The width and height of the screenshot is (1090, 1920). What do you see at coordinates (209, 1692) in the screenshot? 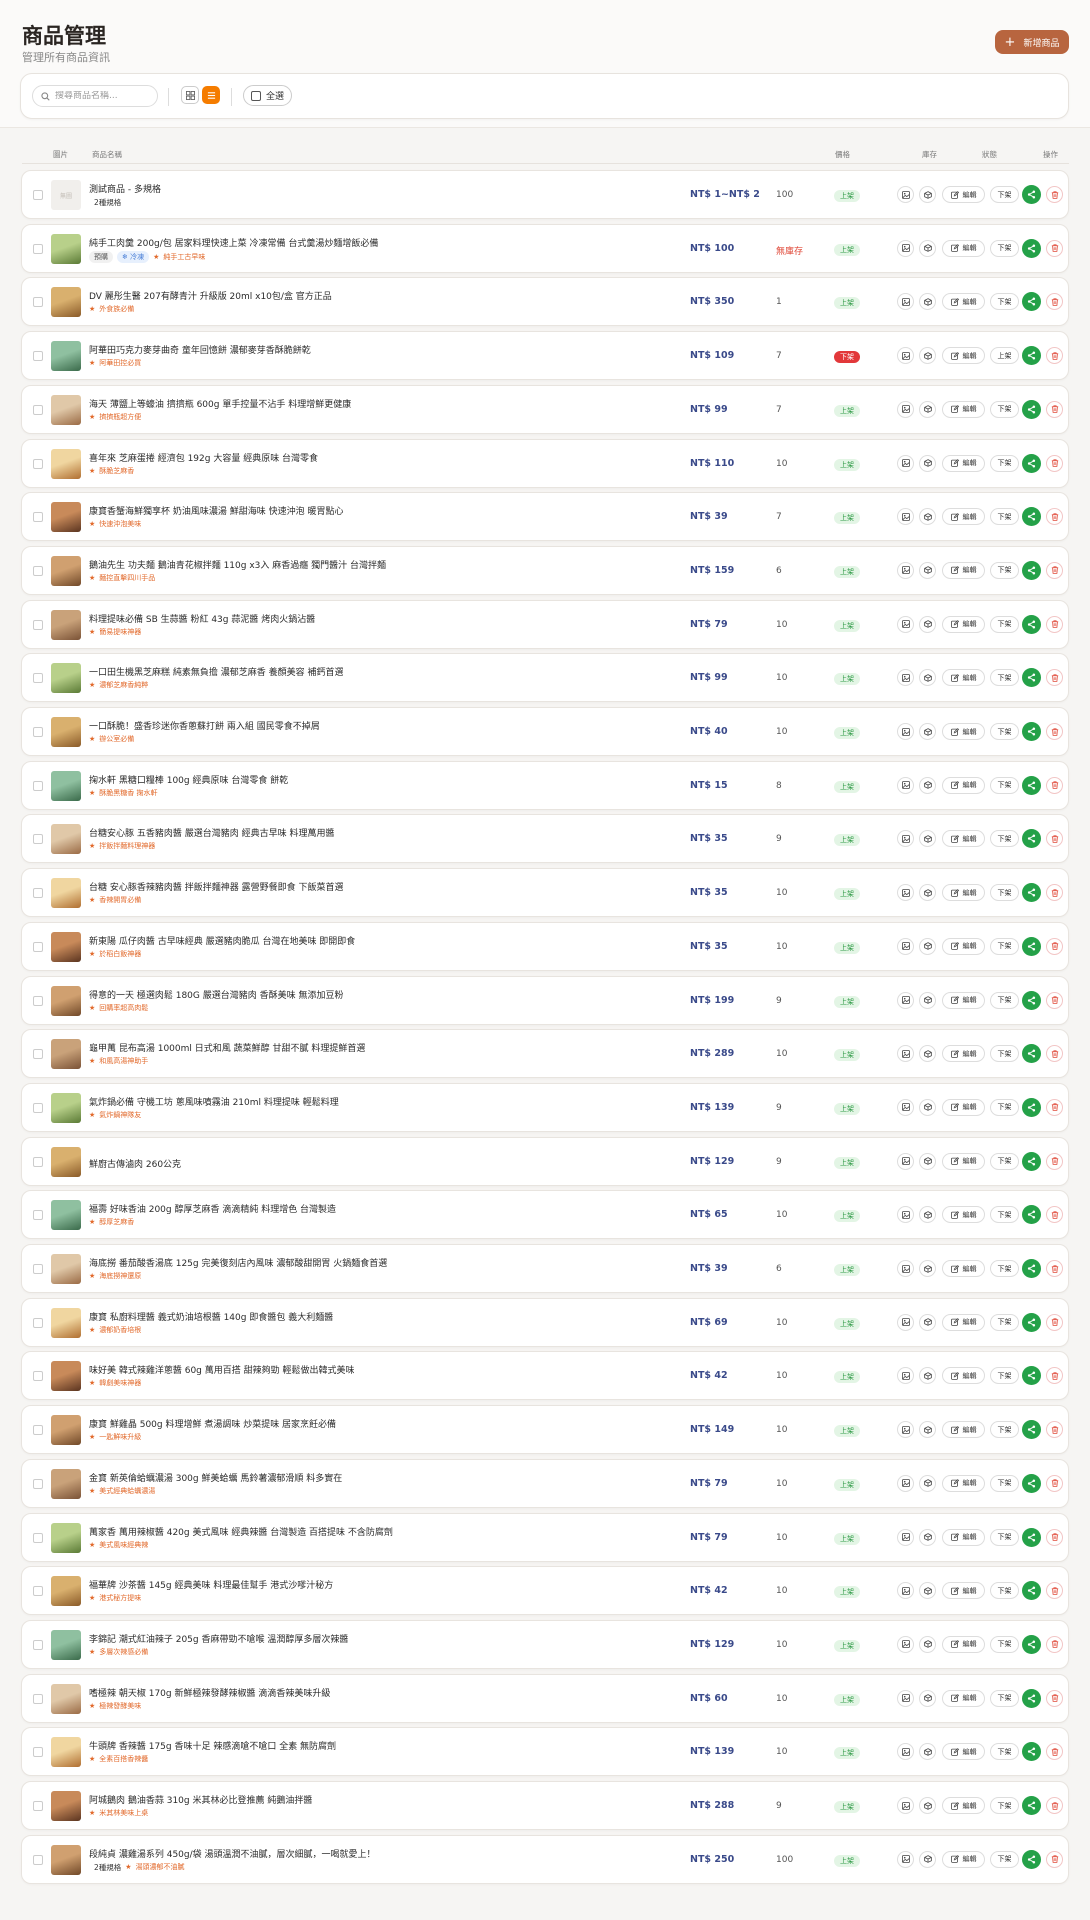
I see `product-name: 嗜極辣 朝天椒 170g 新鮮極辣發酵辣椒醬 滴滴香辣美味升級` at bounding box center [209, 1692].